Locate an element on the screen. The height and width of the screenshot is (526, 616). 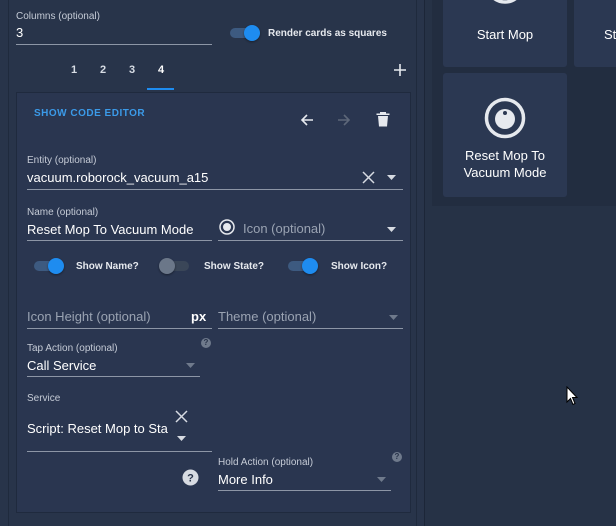
mouse-cursor-icon is located at coordinates (572, 396).